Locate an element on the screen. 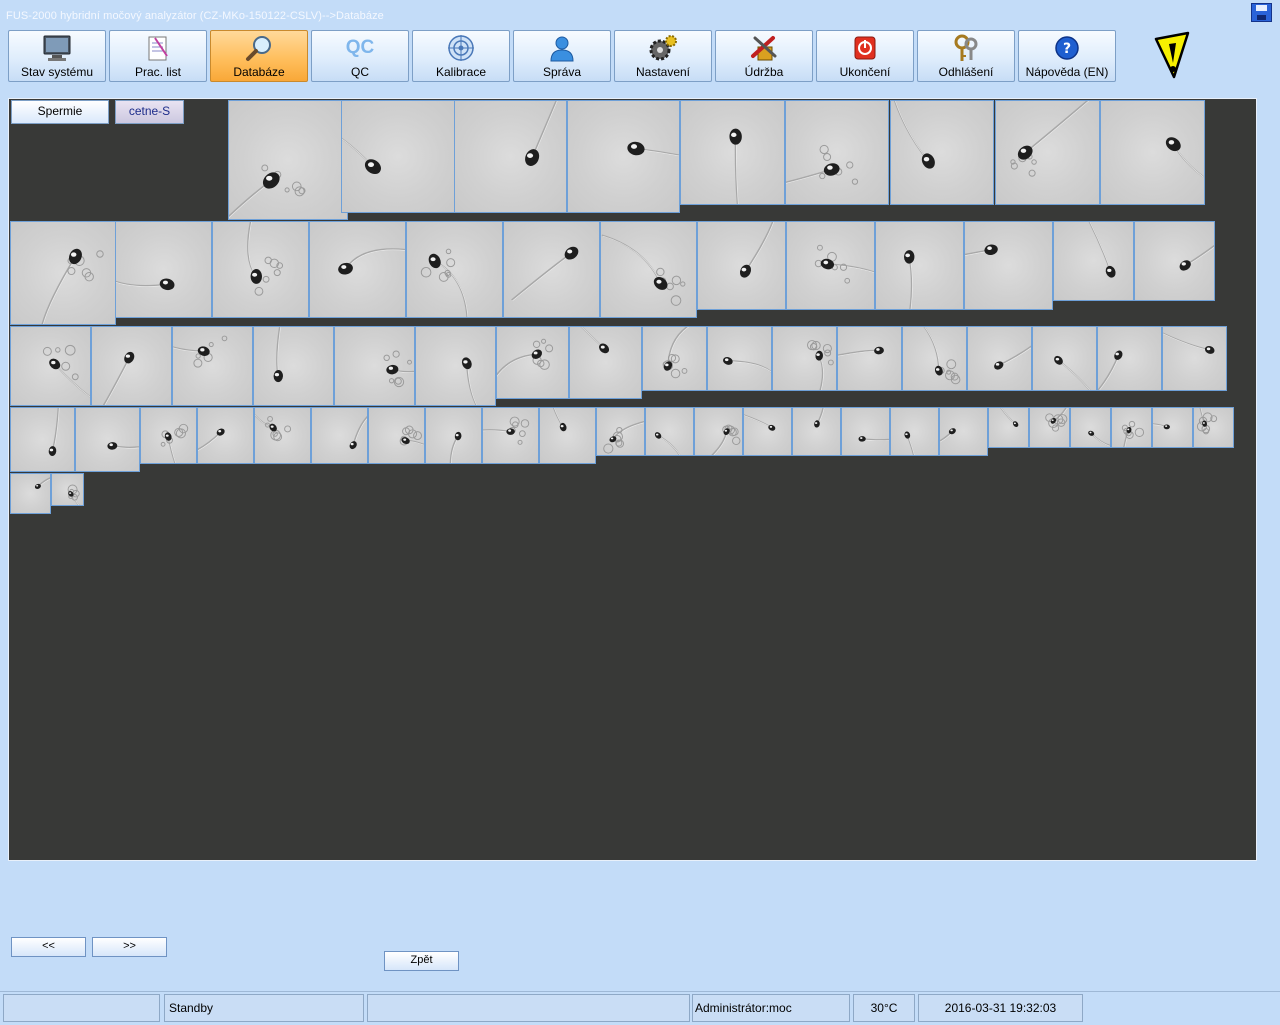 The width and height of the screenshot is (1280, 1025). toolbar-button-prac-list: Prac. list is located at coordinates (158, 56).